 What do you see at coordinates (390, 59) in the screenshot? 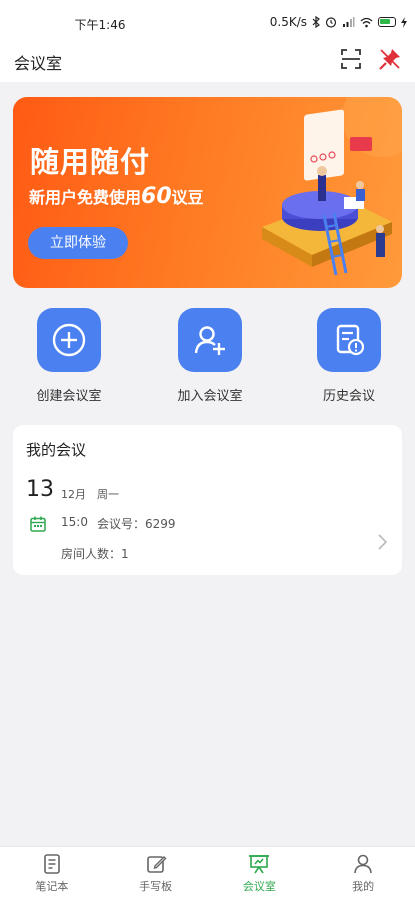
I see `pin-icon` at bounding box center [390, 59].